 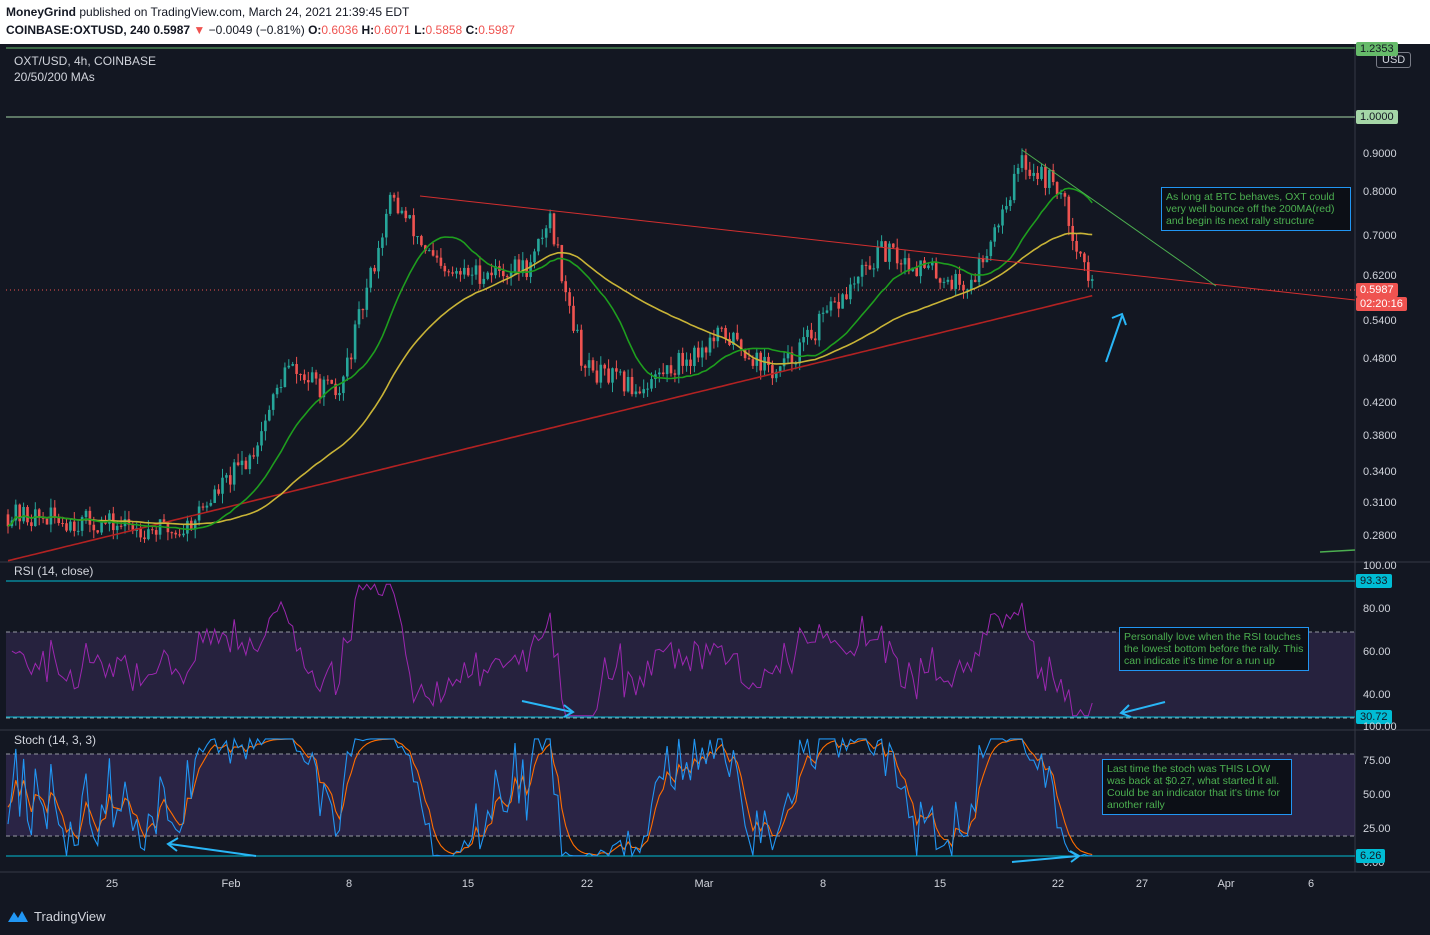 I want to click on rsi-tick: 80.00, so click(x=1377, y=609).